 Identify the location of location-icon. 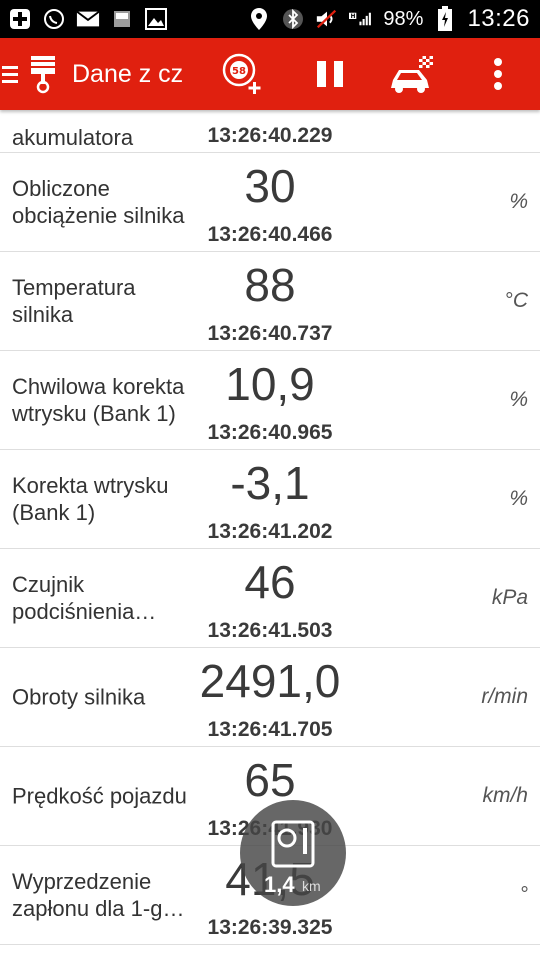
(259, 19).